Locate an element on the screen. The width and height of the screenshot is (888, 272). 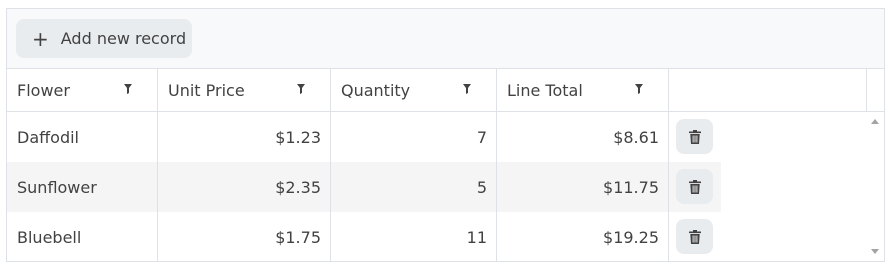
cell-unit-price: $1.23 is located at coordinates (244, 137).